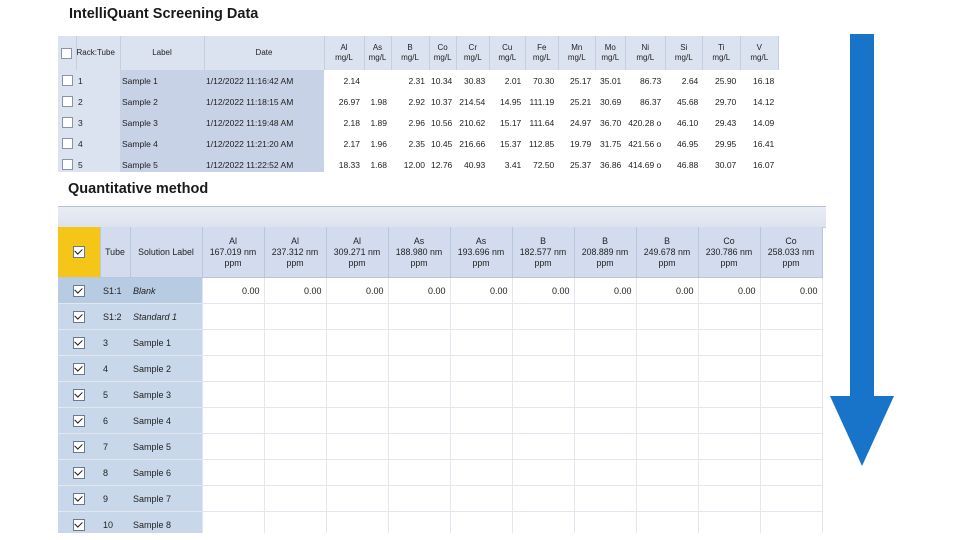 This screenshot has width=960, height=540. Describe the element at coordinates (507, 53) in the screenshot. I see `element-header-cu: Cu mg/L` at that location.